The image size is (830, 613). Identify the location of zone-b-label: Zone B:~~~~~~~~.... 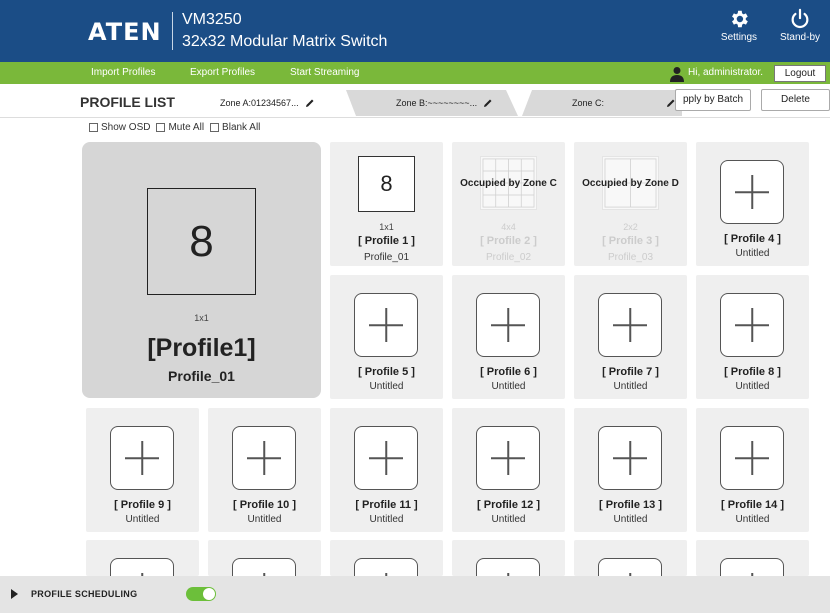
(437, 103).